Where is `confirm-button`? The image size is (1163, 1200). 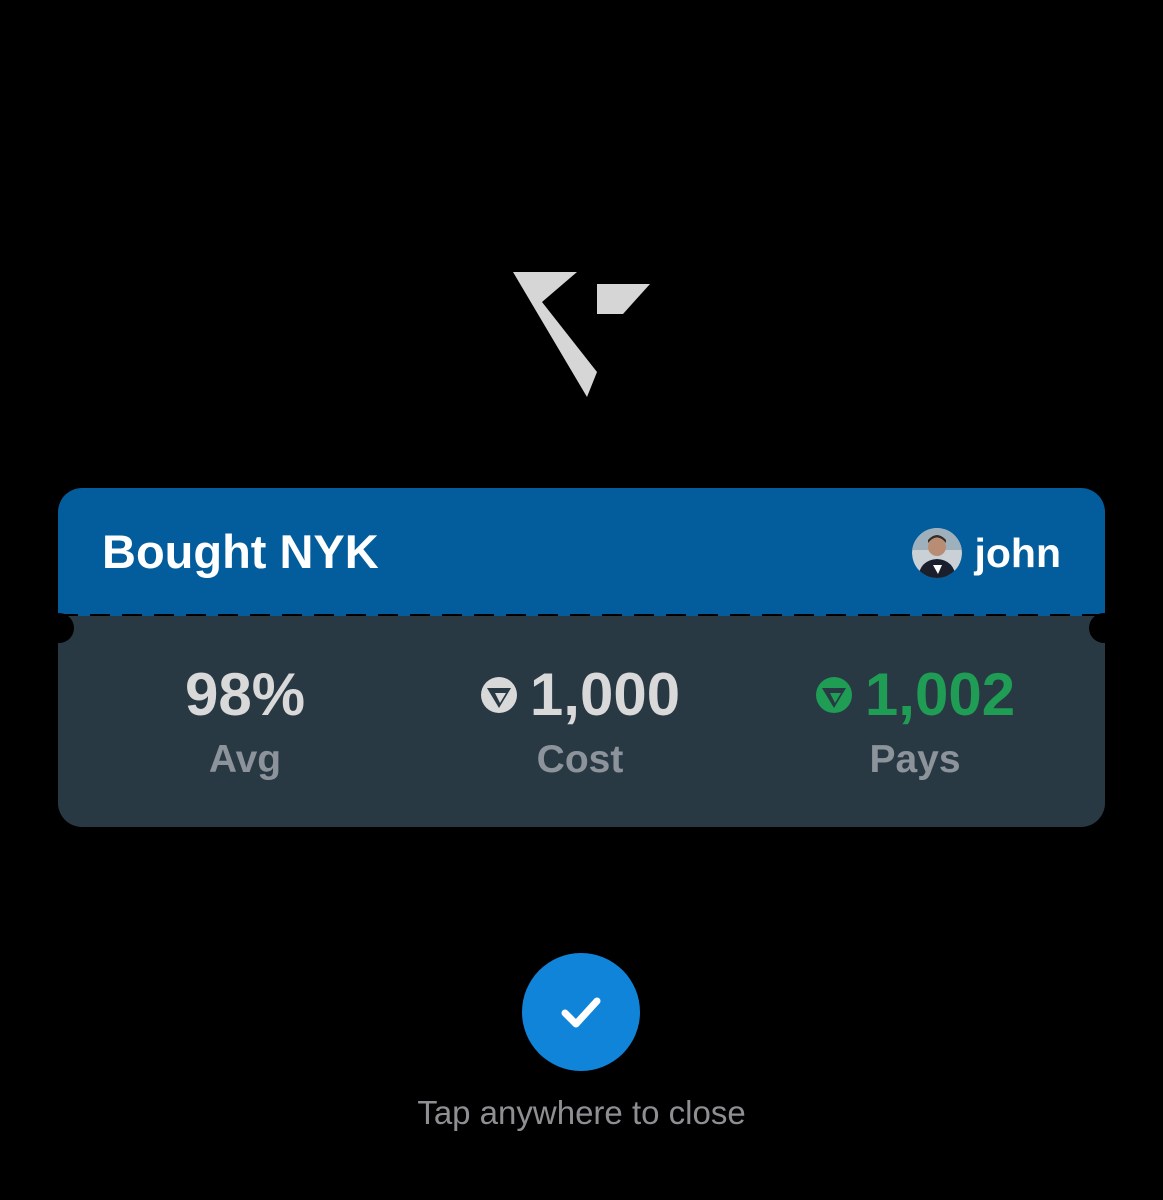 confirm-button is located at coordinates (581, 1012).